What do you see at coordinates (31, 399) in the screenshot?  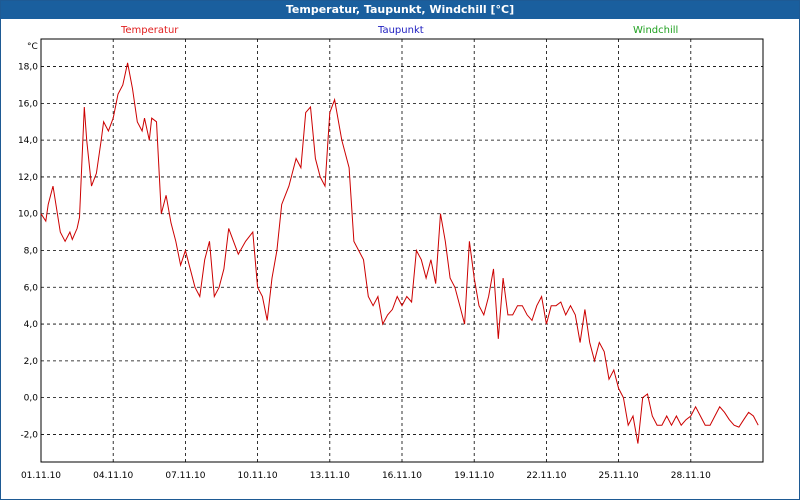 I see `y-tick-label: 0,0` at bounding box center [31, 399].